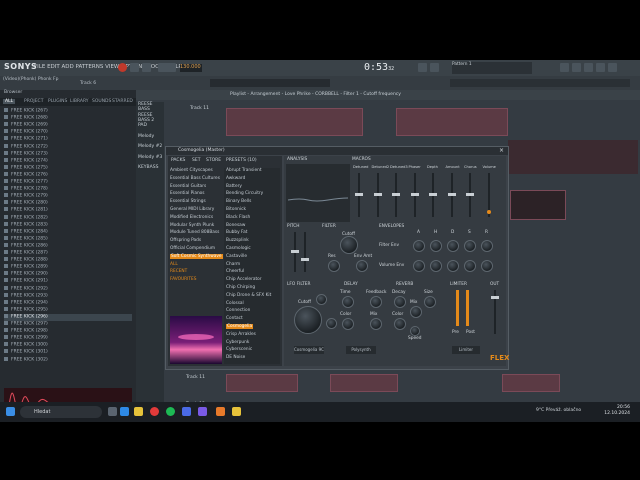 This screenshot has height=480, width=640. I want to click on track-name: KEYBASS, so click(148, 167).